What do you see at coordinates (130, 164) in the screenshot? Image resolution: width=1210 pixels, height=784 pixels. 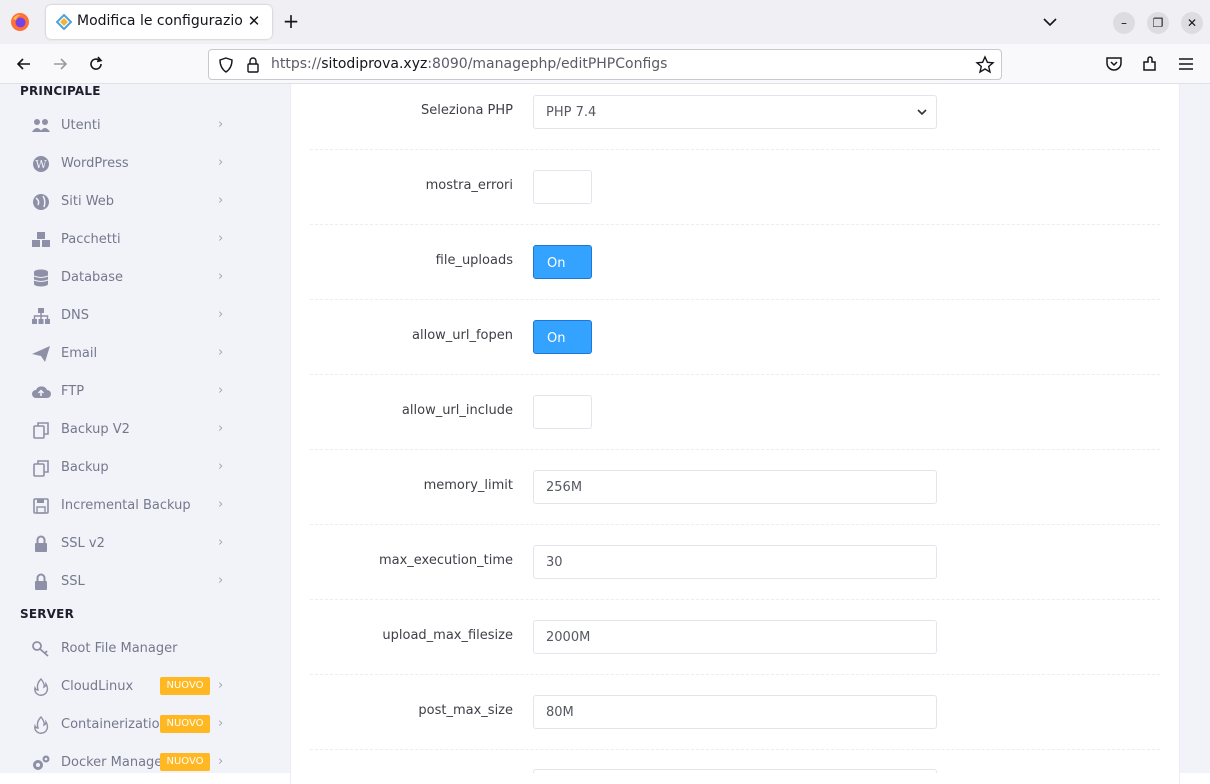 I see `sidebar-item-wordpress: W WordPress ›` at bounding box center [130, 164].